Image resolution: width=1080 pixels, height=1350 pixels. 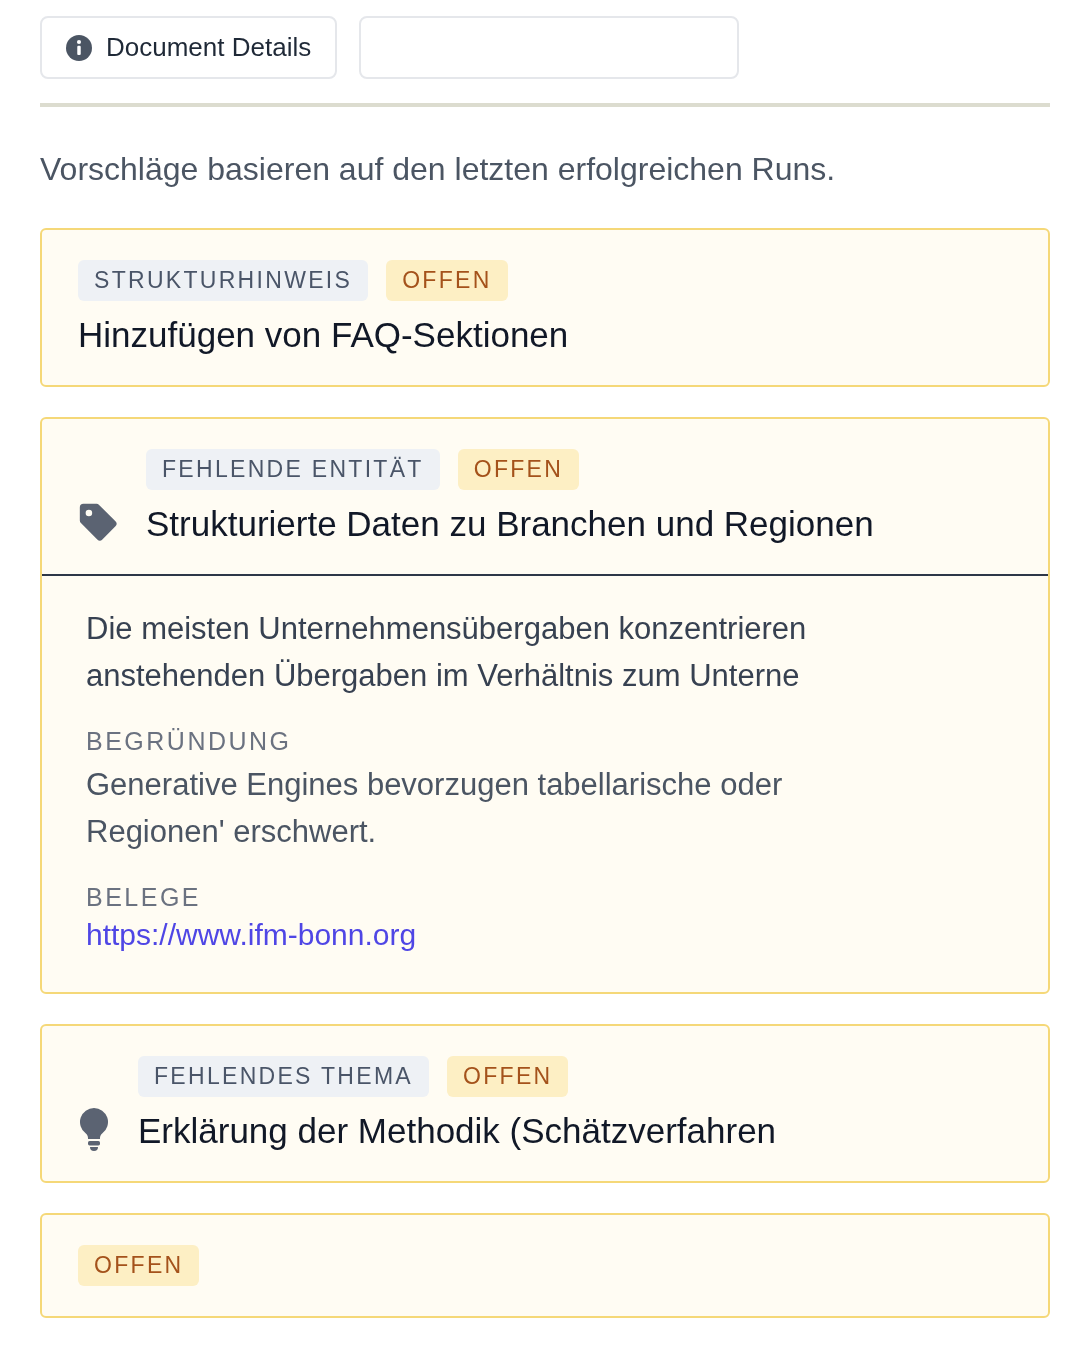 What do you see at coordinates (434, 808) in the screenshot?
I see `reasoning-text: Generative Engines bevorzugen tabellarische oder Regionen' erschwert.` at bounding box center [434, 808].